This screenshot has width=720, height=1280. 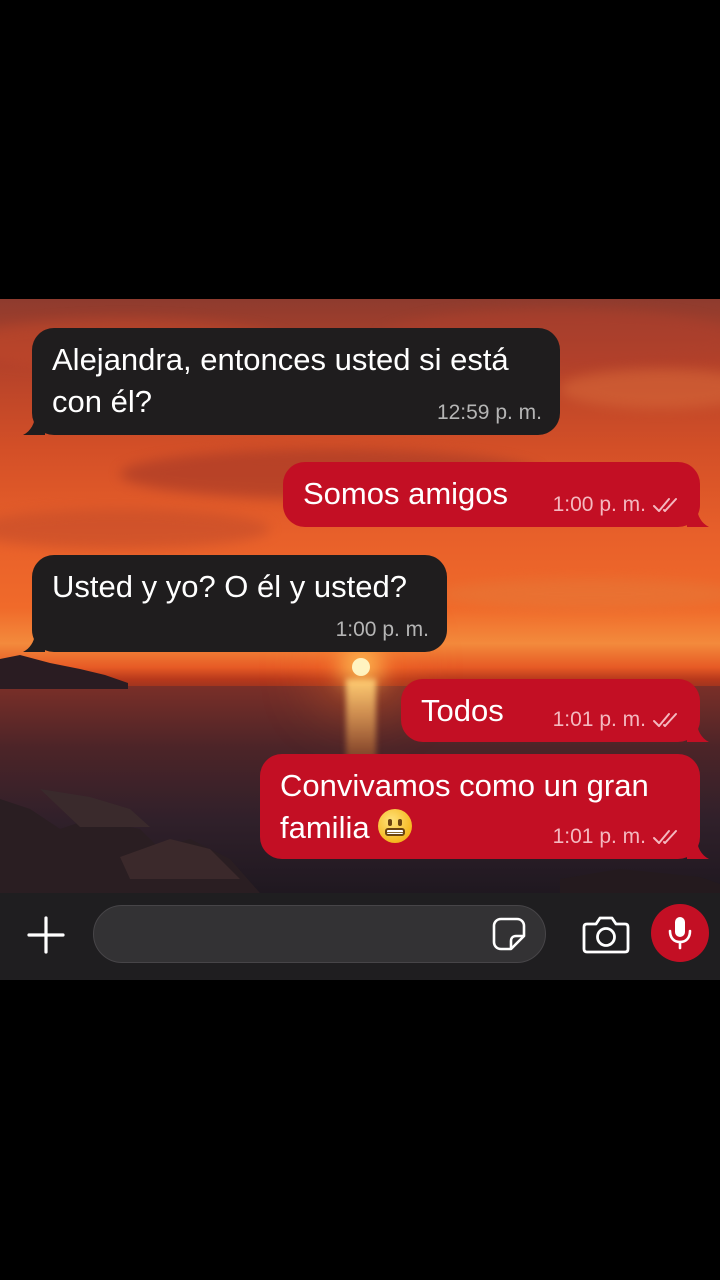 I want to click on incoming-message: Usted y yo? O él y usted? 1:00 p. m., so click(x=235, y=603).